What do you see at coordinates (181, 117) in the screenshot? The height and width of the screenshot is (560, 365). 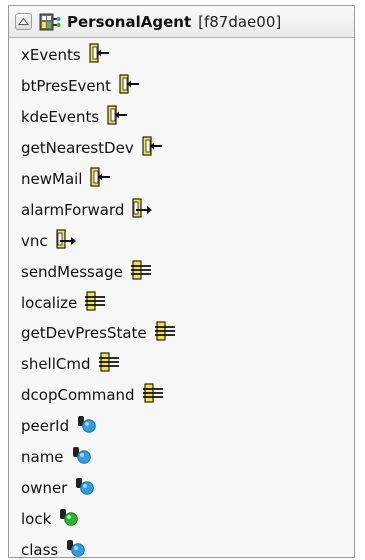 I see `member-row-kdeEvents: kdeEvents` at bounding box center [181, 117].